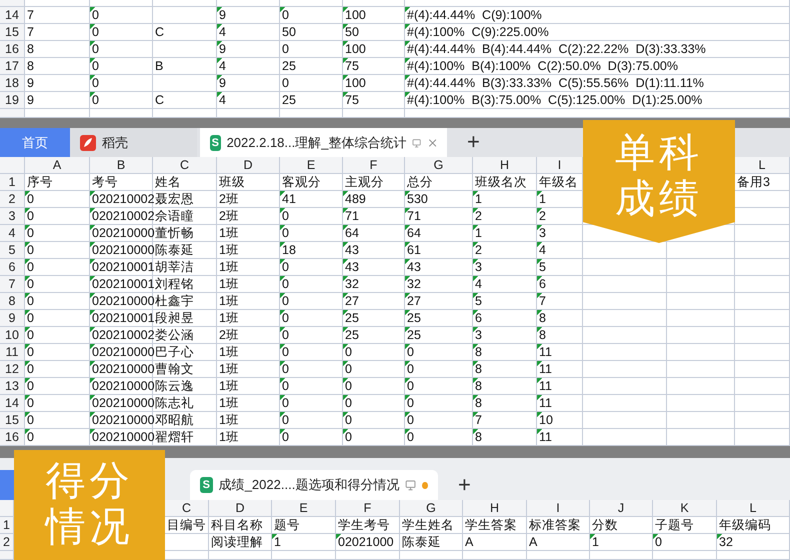  Describe the element at coordinates (57, 15) in the screenshot. I see `table-cell: 7` at that location.